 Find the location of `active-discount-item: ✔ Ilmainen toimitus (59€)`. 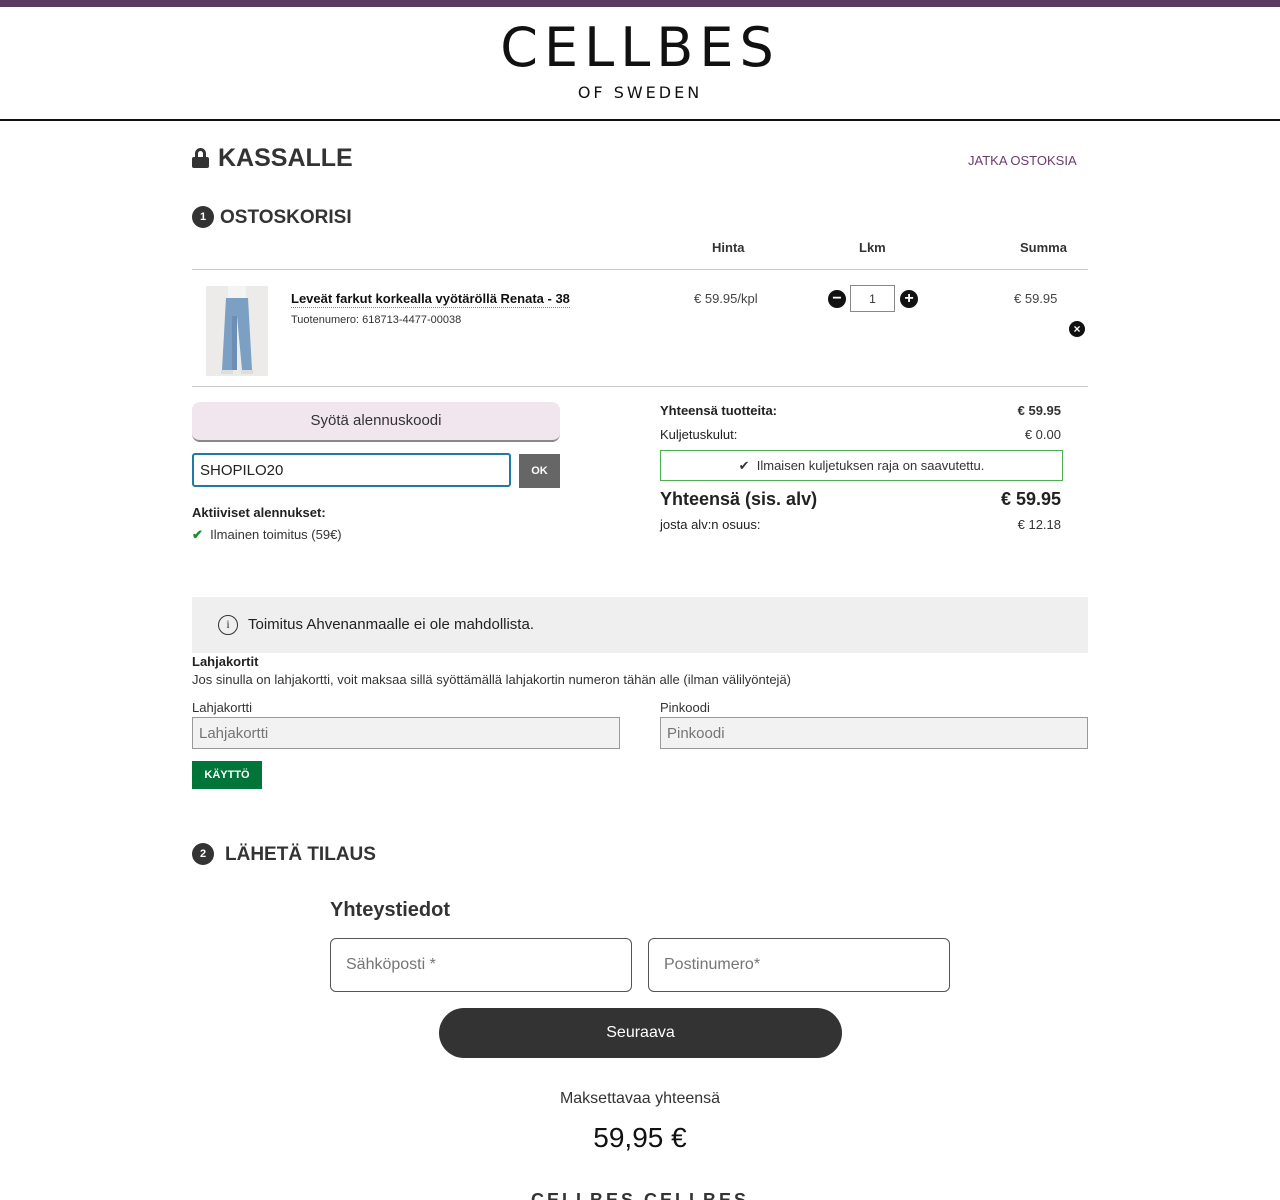

active-discount-item: ✔ Ilmainen toimitus (59€) is located at coordinates (267, 535).